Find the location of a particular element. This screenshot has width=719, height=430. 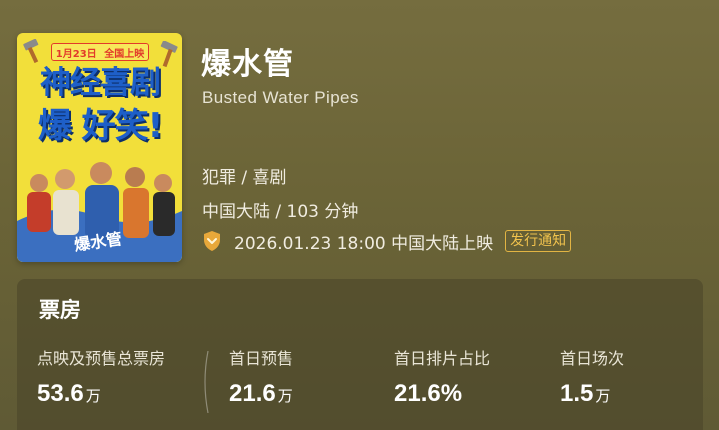

stat-divider is located at coordinates (206, 382).